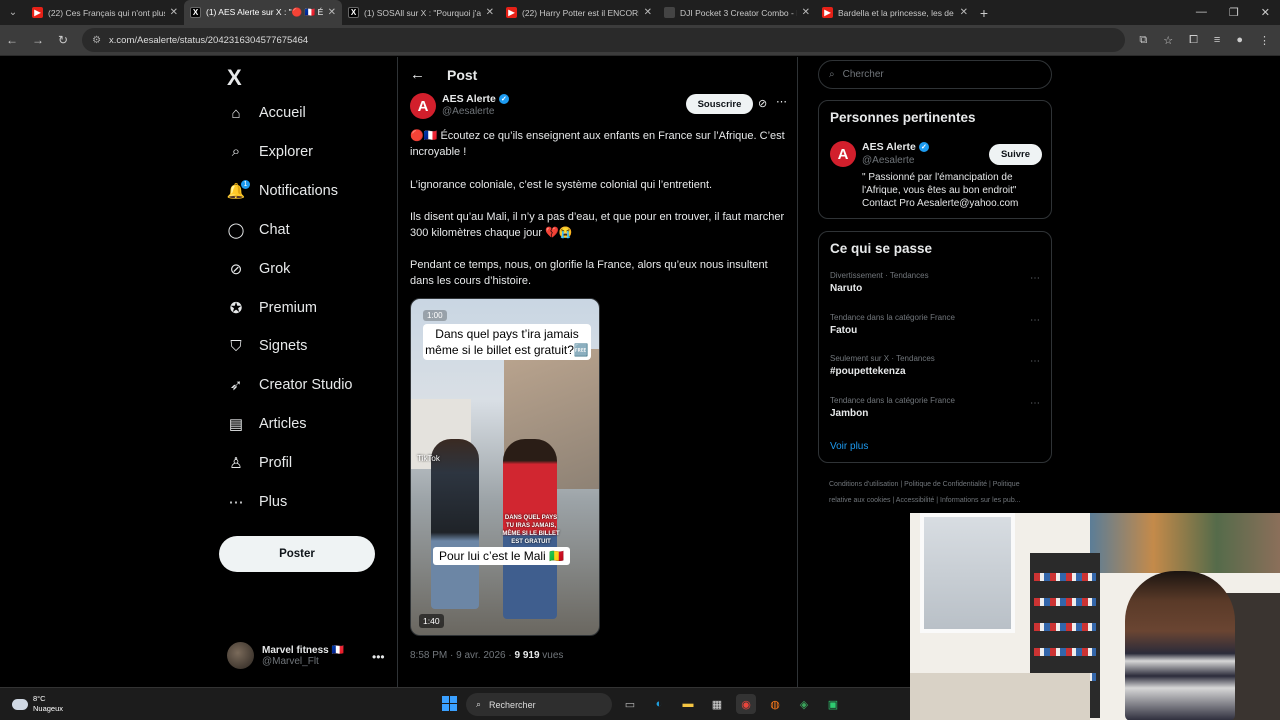 This screenshot has height=720, width=1280. I want to click on post-more-icon: ⋯, so click(781, 101).